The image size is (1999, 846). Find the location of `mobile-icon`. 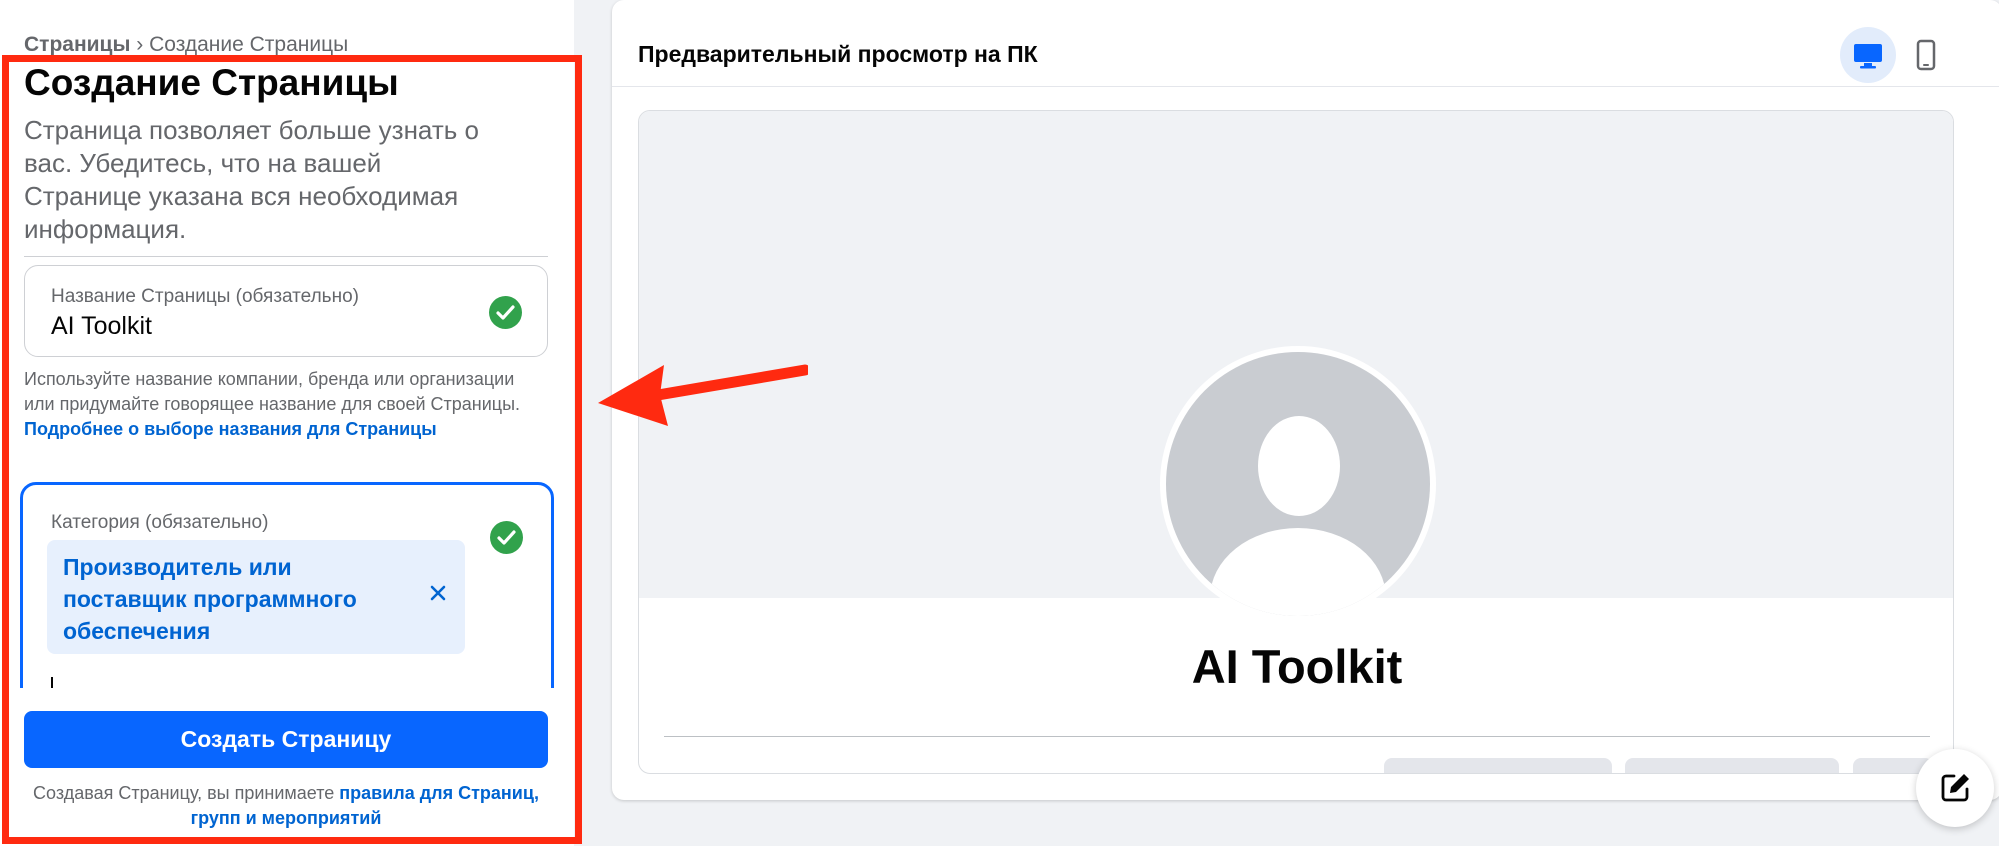

mobile-icon is located at coordinates (1926, 55).